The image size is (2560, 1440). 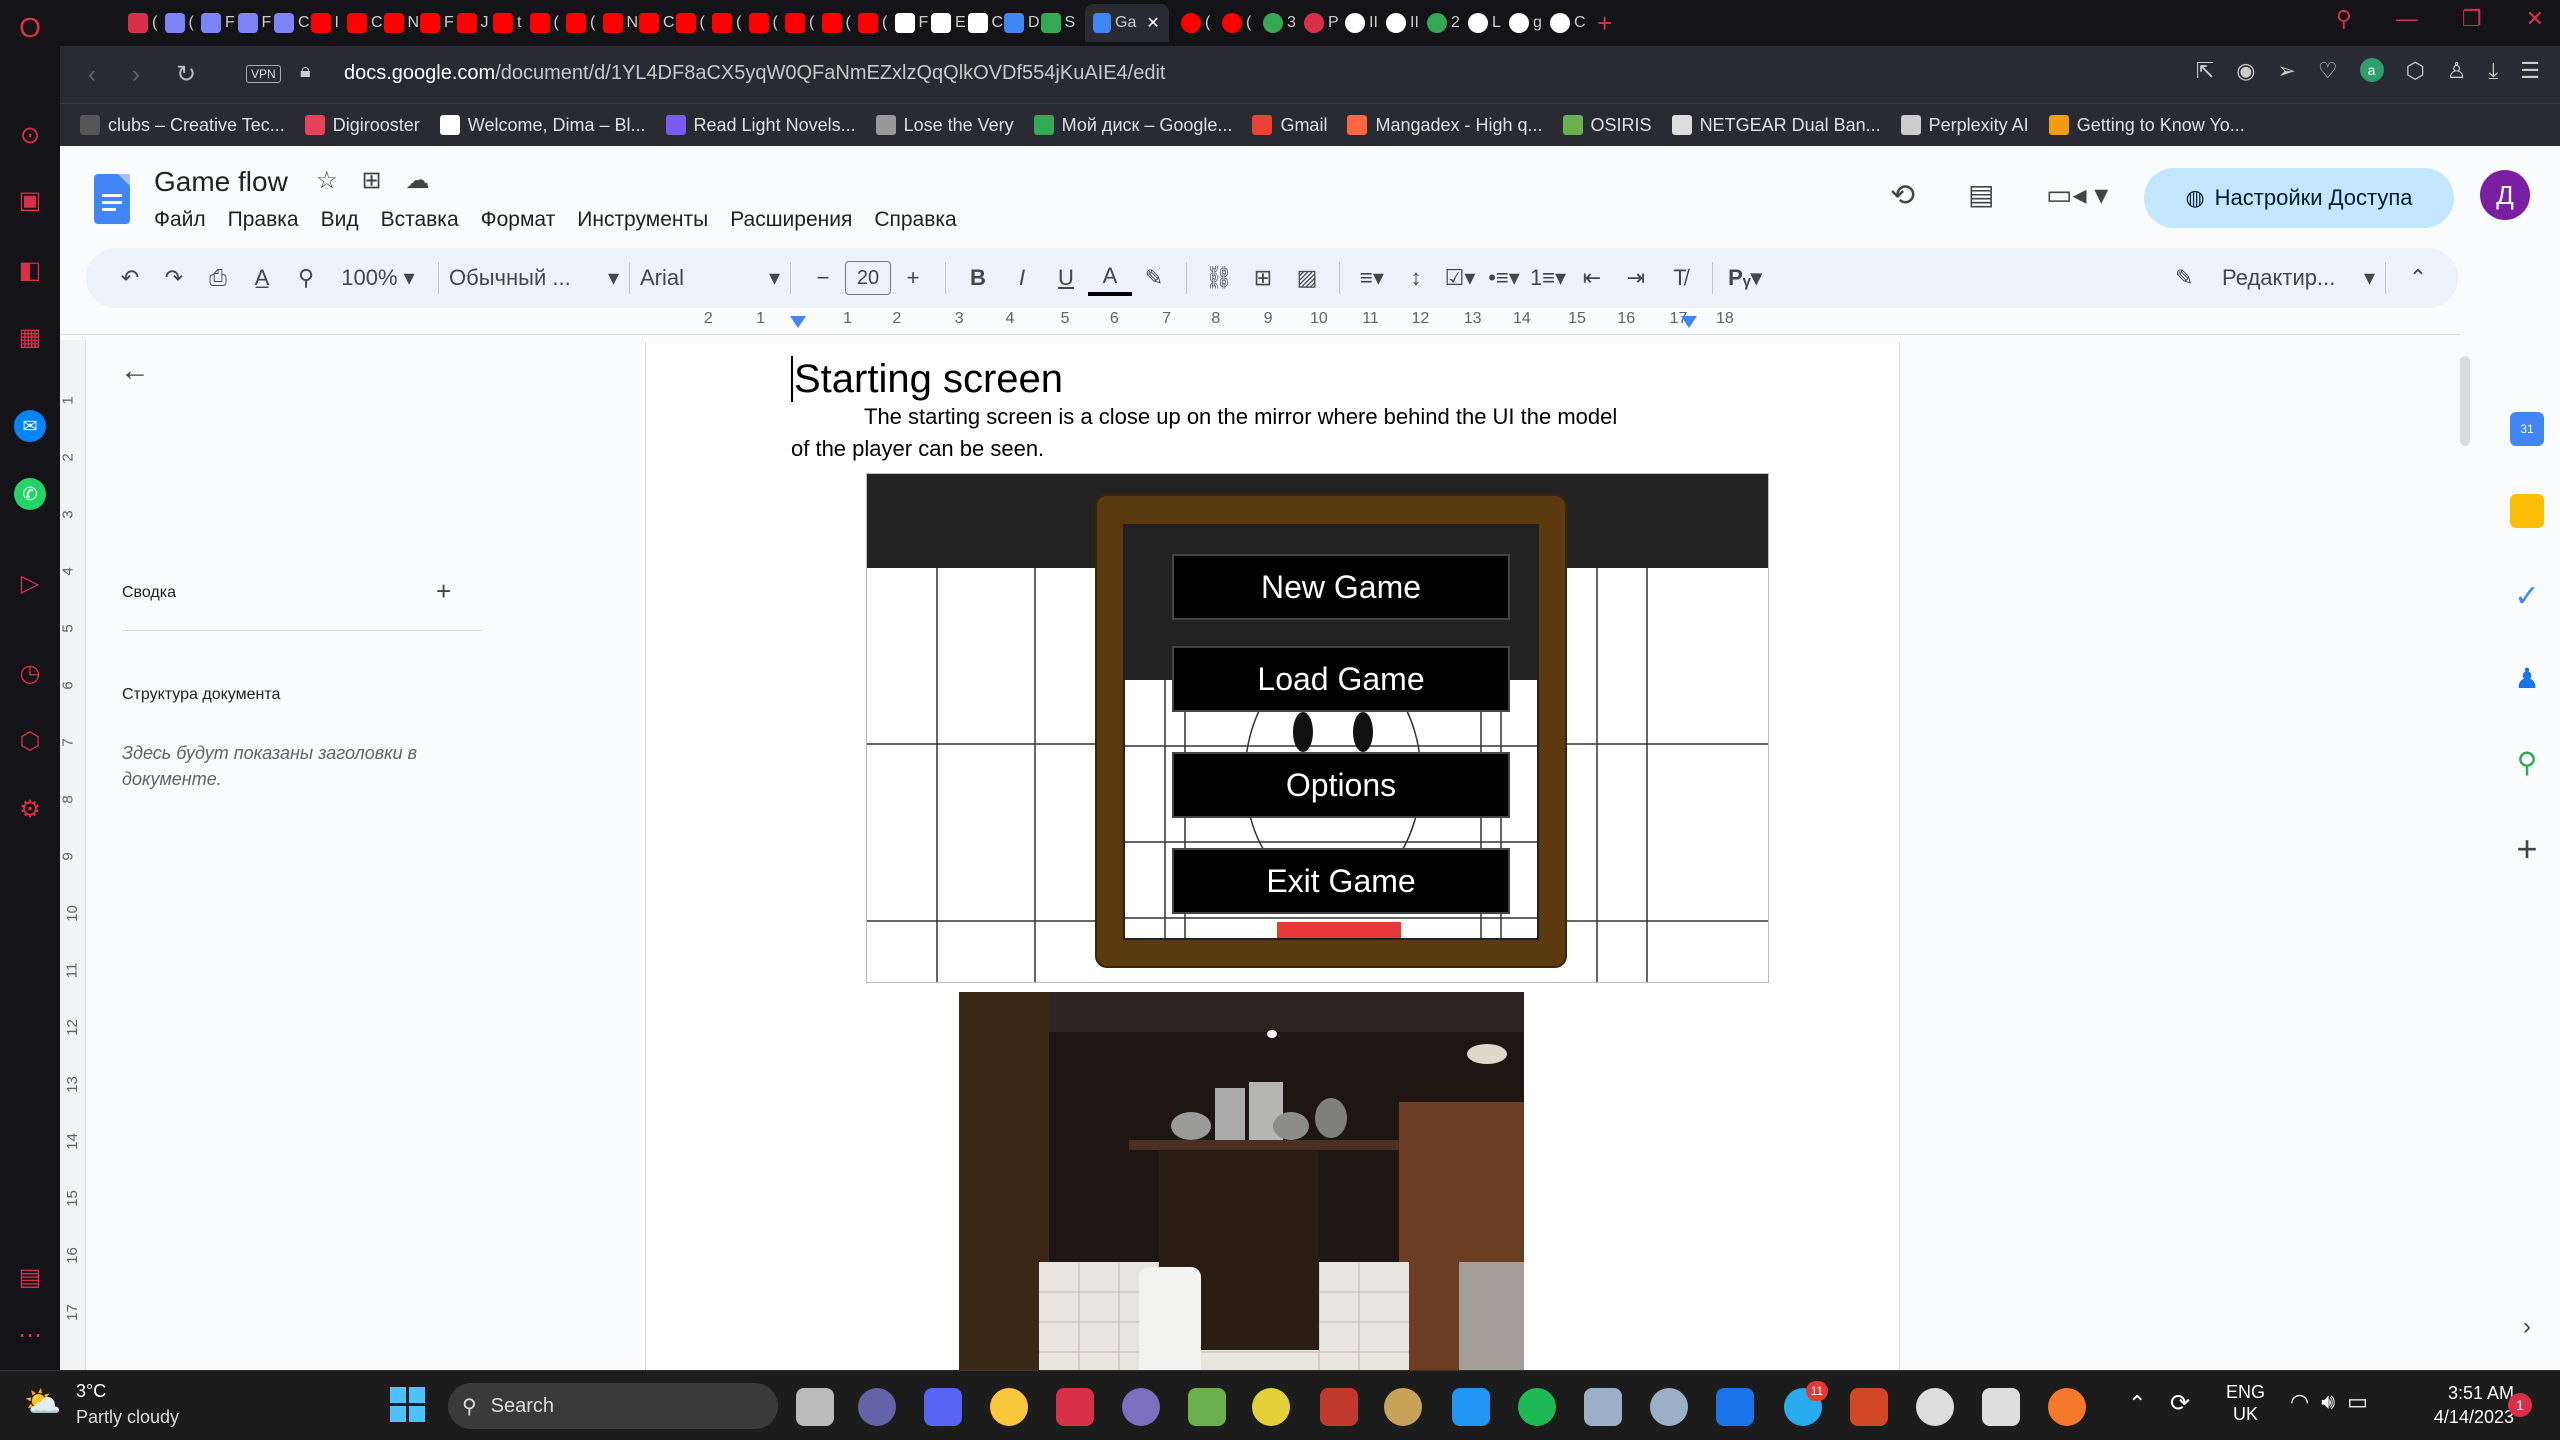 I want to click on increase-indent-icon: ⇥, so click(x=1636, y=278).